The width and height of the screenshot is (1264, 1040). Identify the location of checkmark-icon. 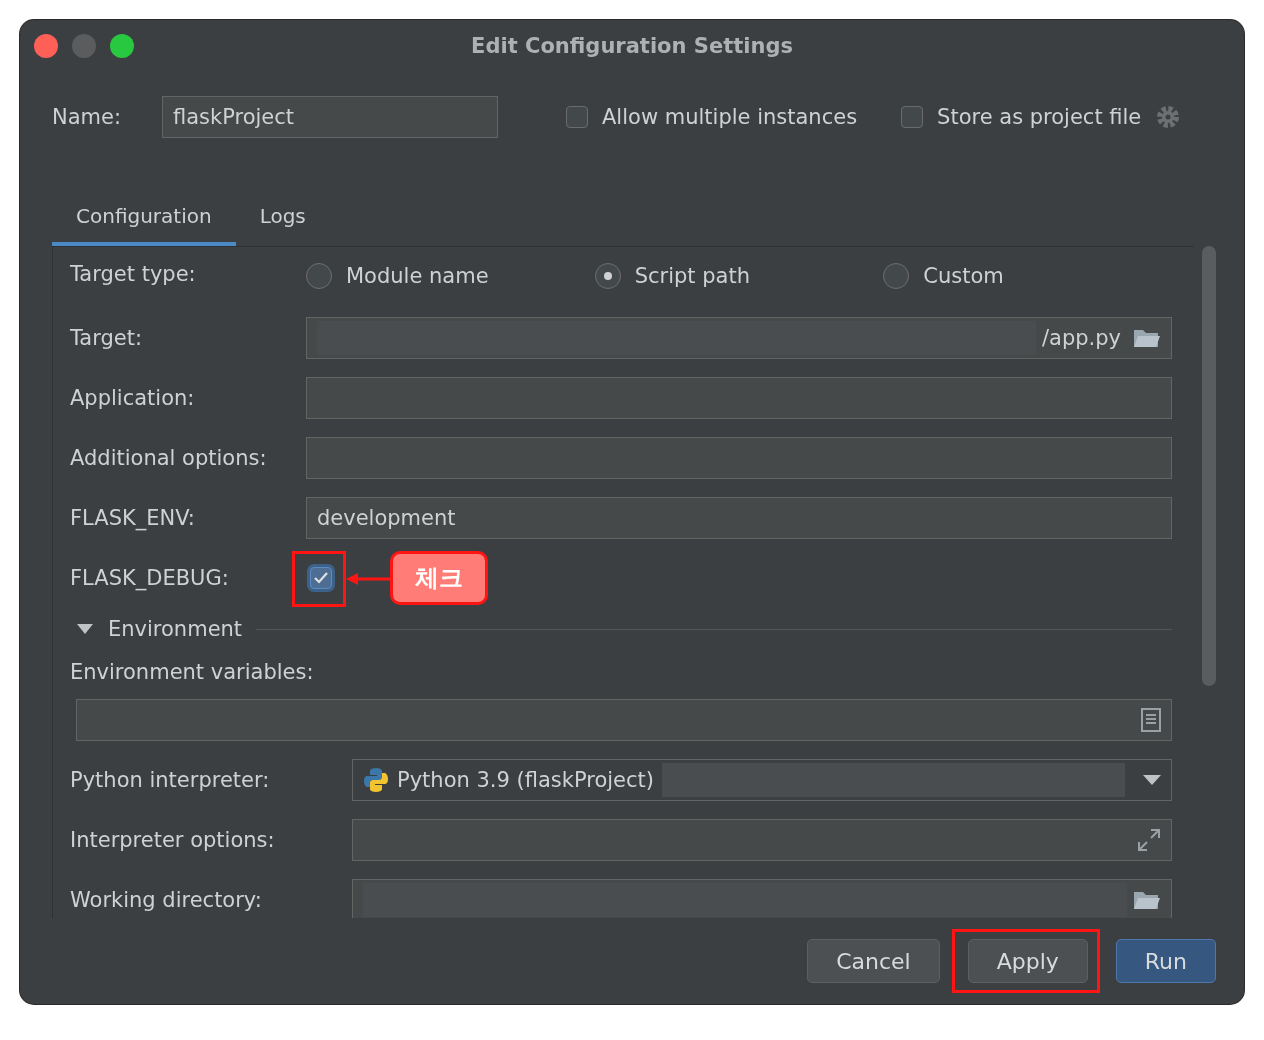
(321, 578).